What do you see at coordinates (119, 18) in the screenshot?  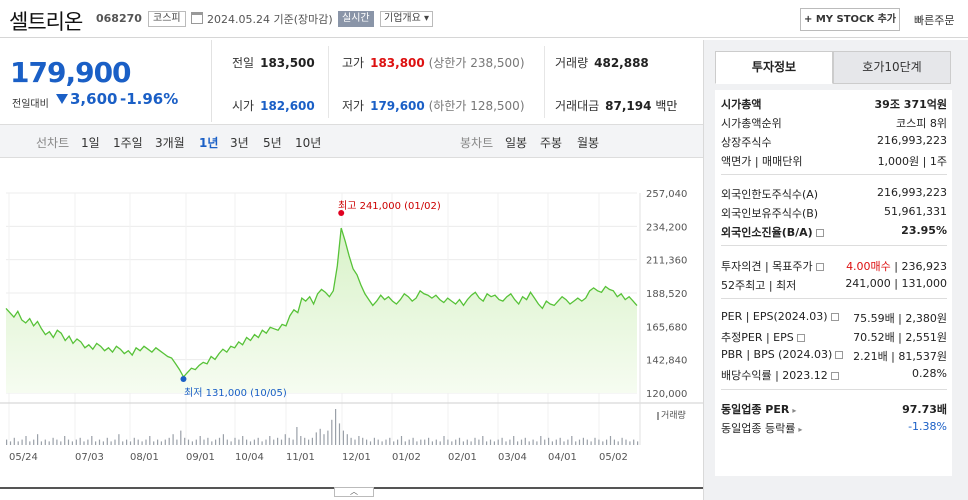 I see `stock-code: 068270` at bounding box center [119, 18].